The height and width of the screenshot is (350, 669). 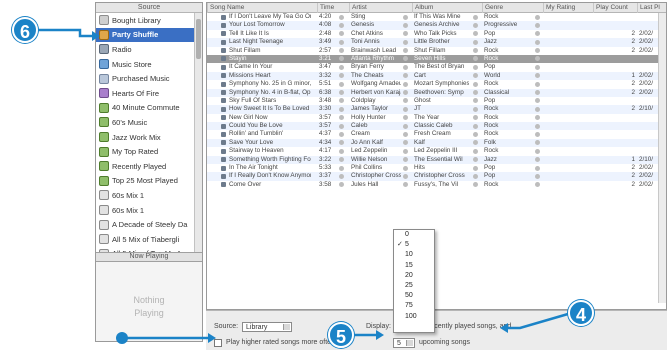 What do you see at coordinates (145, 239) in the screenshot?
I see `source-item: All 5 Mix of Tiabergli` at bounding box center [145, 239].